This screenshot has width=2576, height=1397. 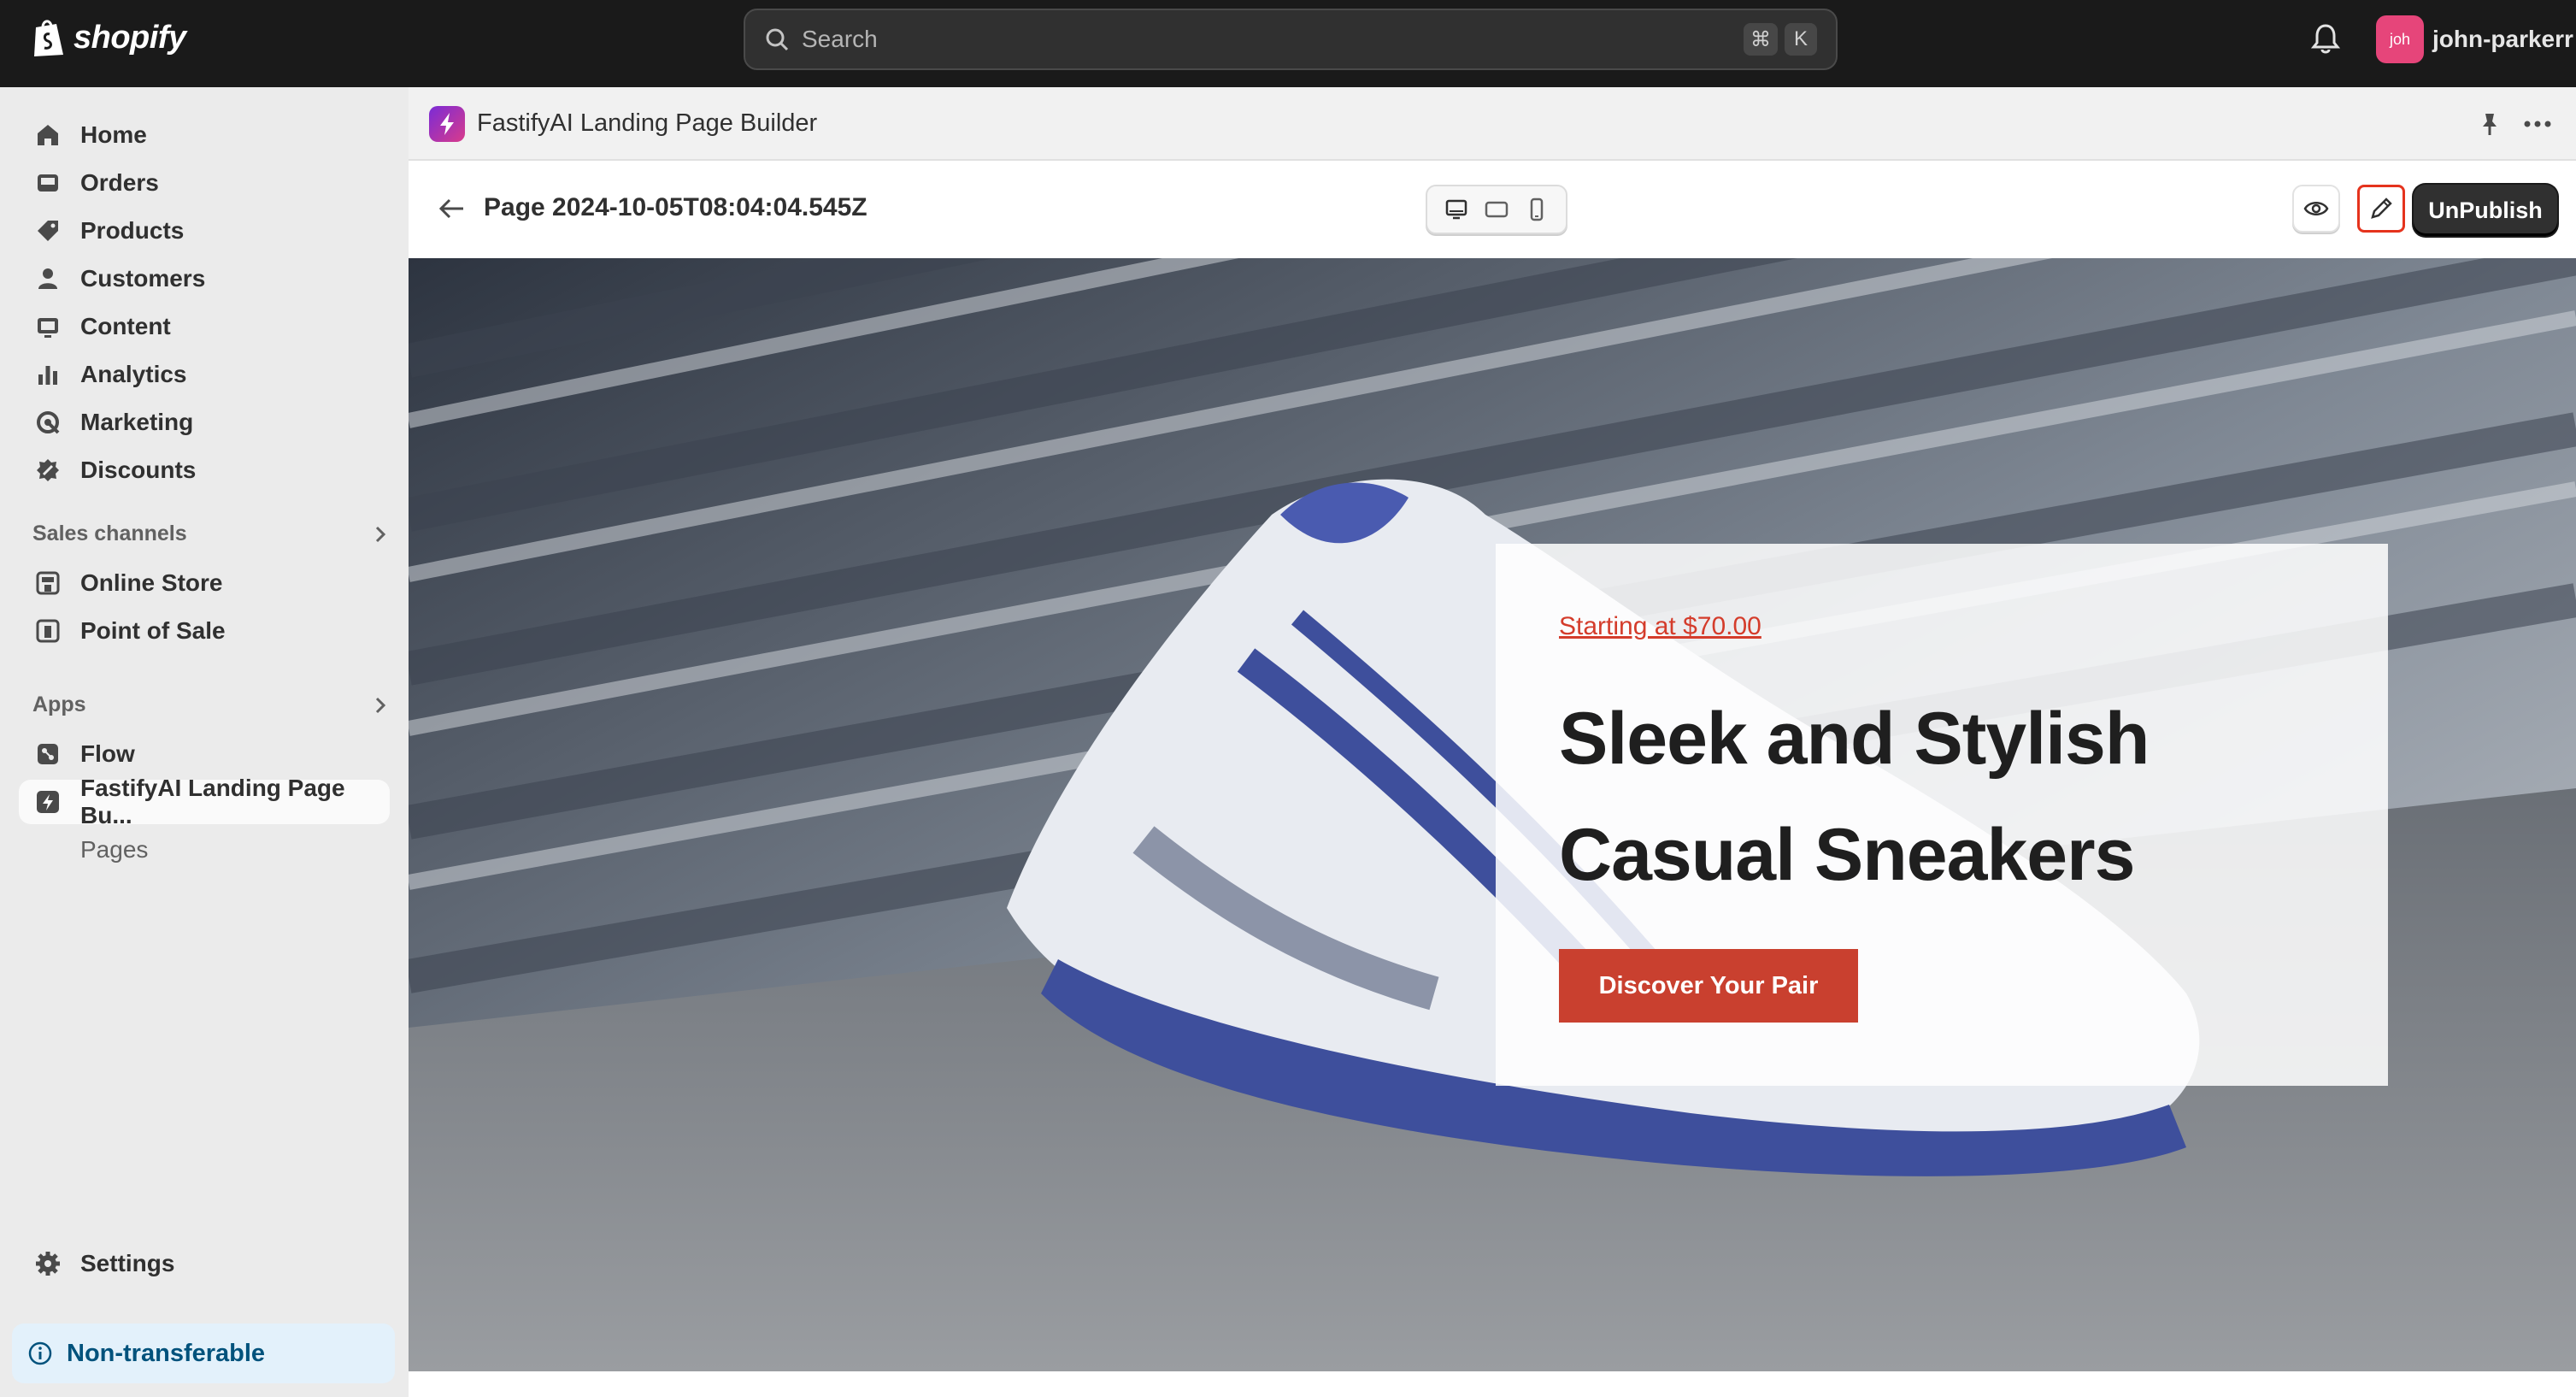 I want to click on page-title: Page 2024-10-05T08:04:04.545Z, so click(x=675, y=207).